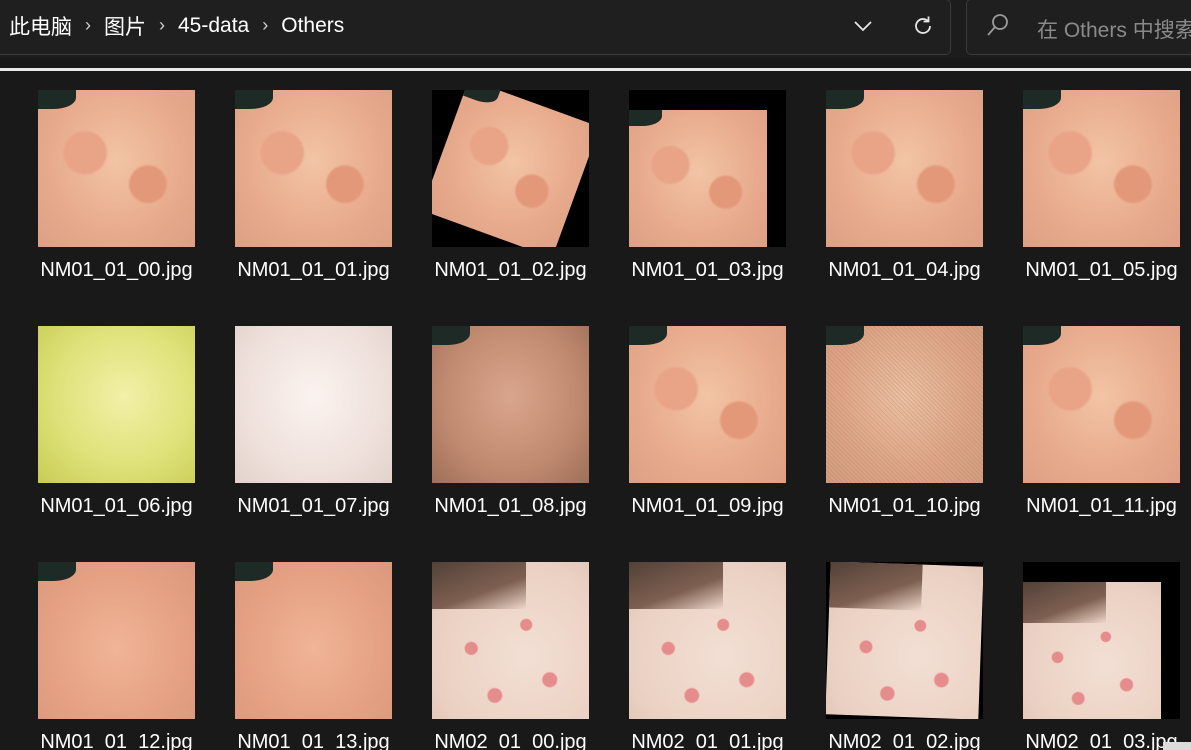  I want to click on scrollbar, so click(1177, 746).